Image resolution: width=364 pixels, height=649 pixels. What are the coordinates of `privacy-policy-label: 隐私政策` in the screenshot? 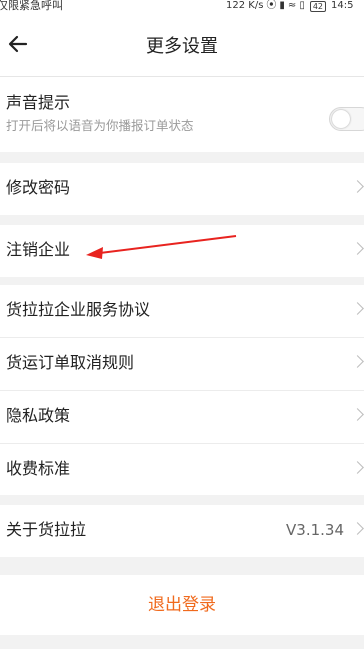 It's located at (38, 415).